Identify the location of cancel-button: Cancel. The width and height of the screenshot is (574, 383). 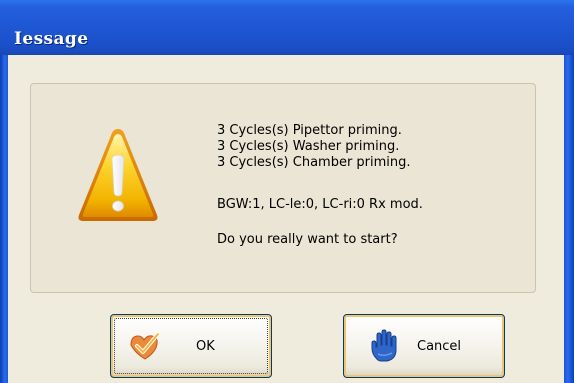
(424, 346).